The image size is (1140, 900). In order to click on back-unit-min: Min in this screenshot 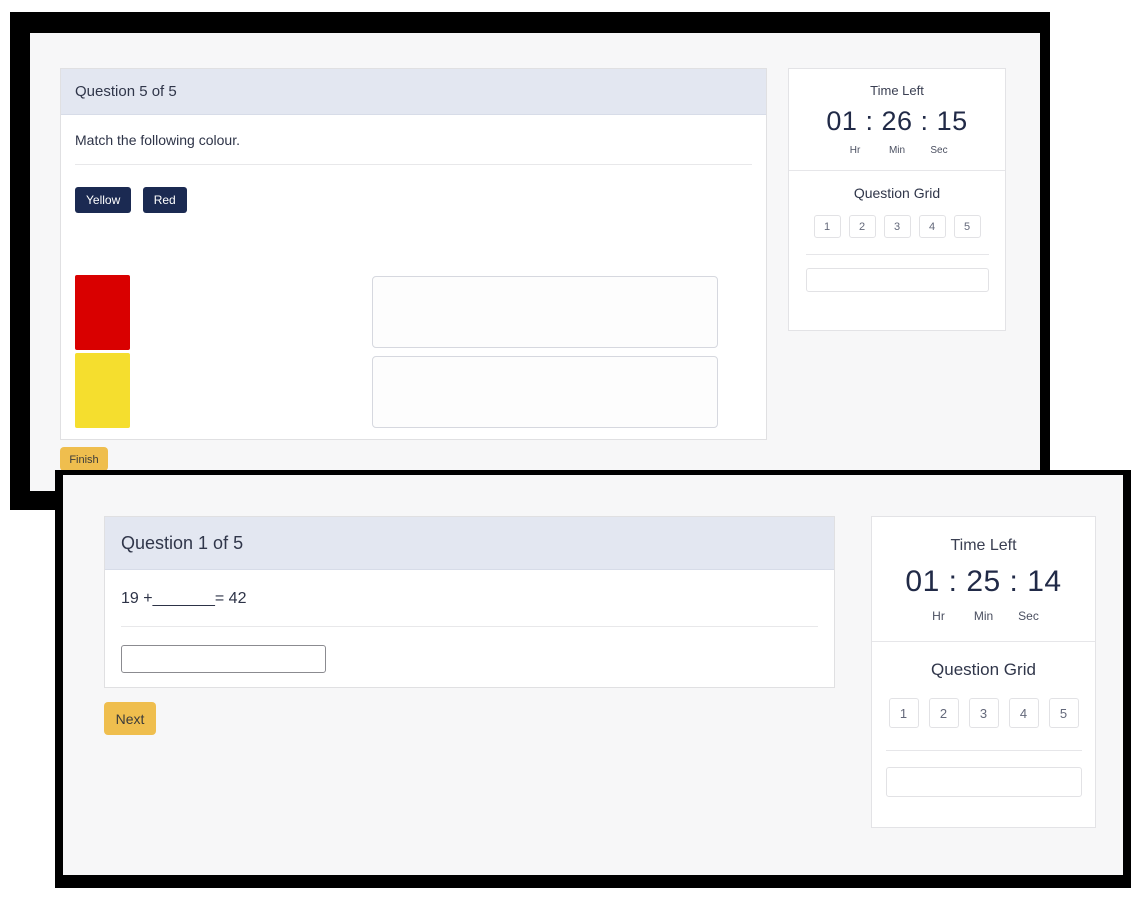, I will do `click(897, 150)`.